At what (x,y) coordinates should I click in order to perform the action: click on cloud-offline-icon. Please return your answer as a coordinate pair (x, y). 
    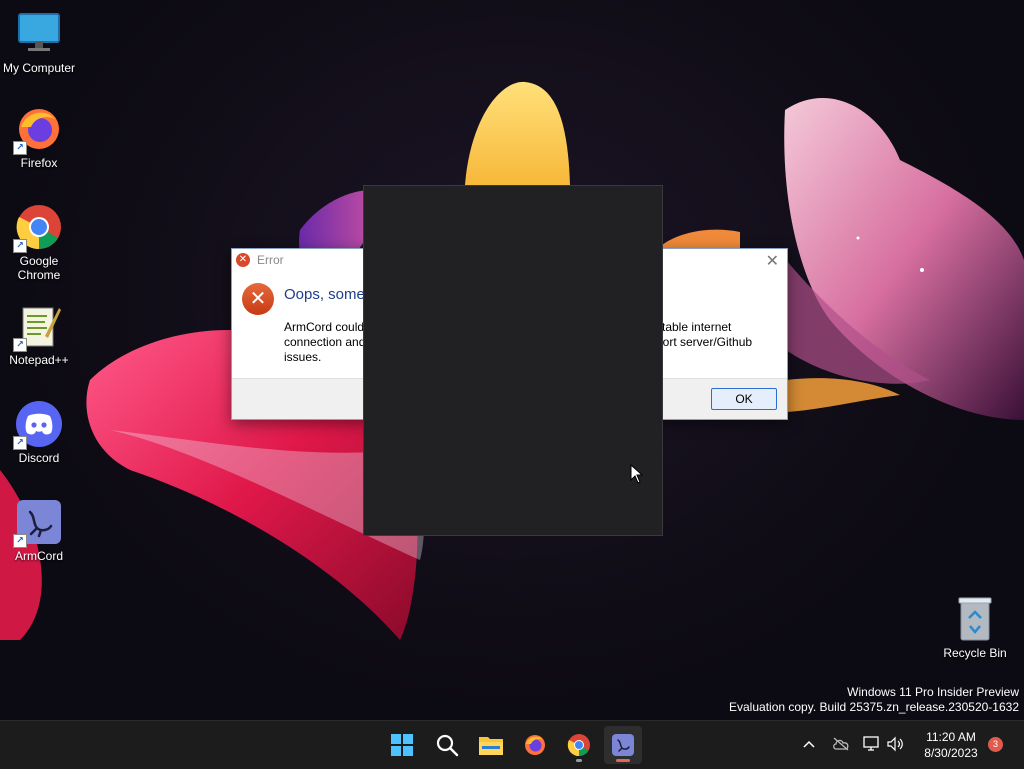
    Looking at the image, I should click on (841, 744).